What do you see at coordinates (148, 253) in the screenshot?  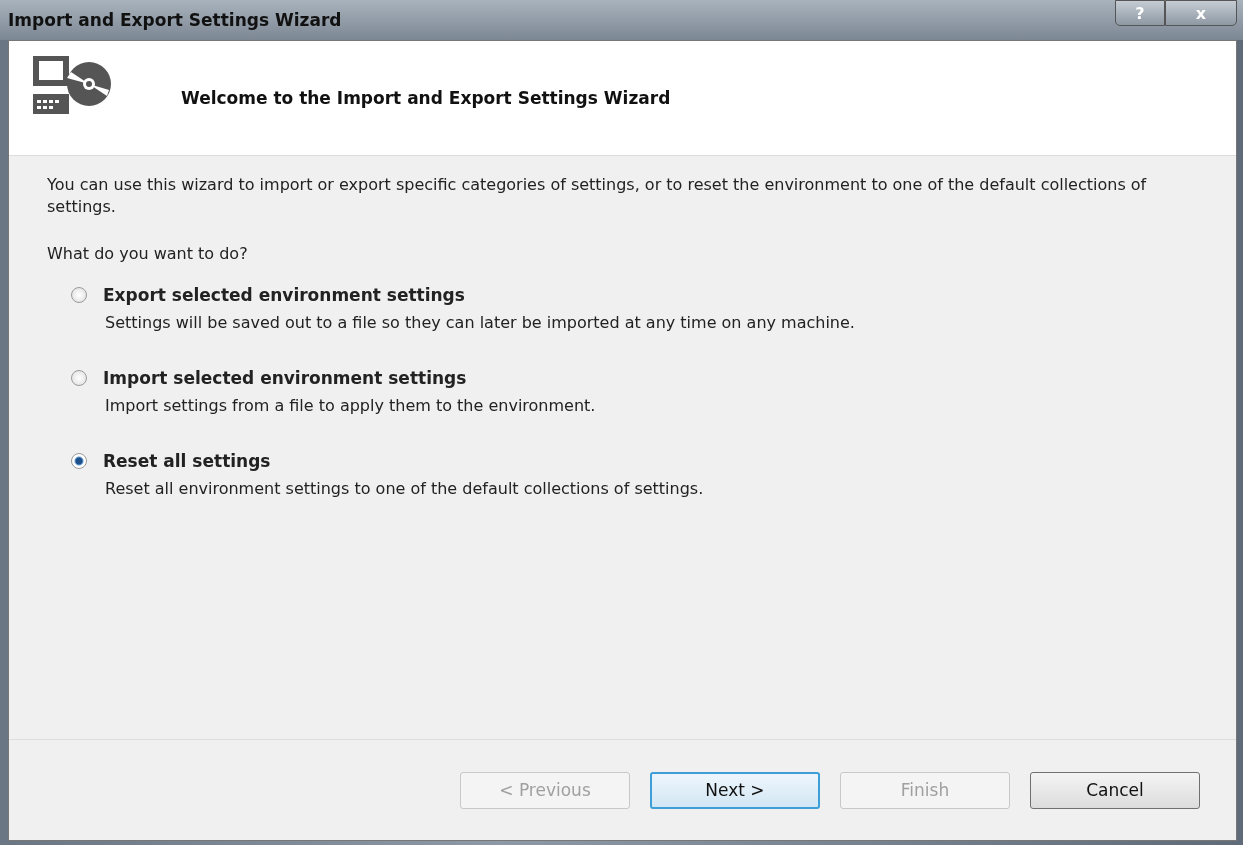 I see `question-text: What do you want to do?` at bounding box center [148, 253].